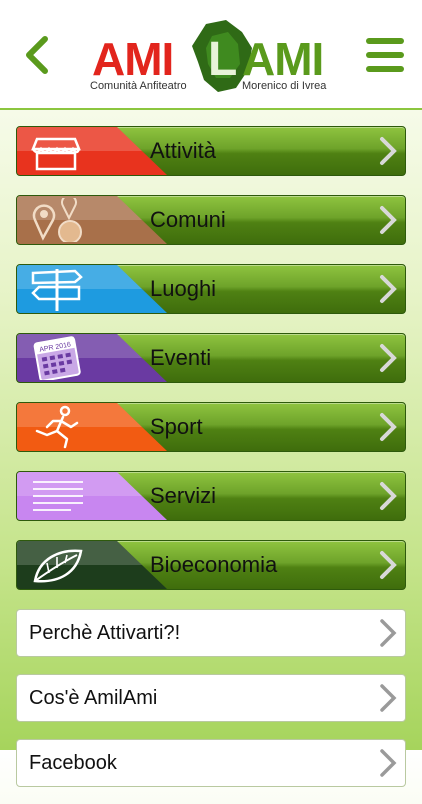 This screenshot has height=804, width=422. Describe the element at coordinates (183, 150) in the screenshot. I see `menu-item-label: Attività` at that location.